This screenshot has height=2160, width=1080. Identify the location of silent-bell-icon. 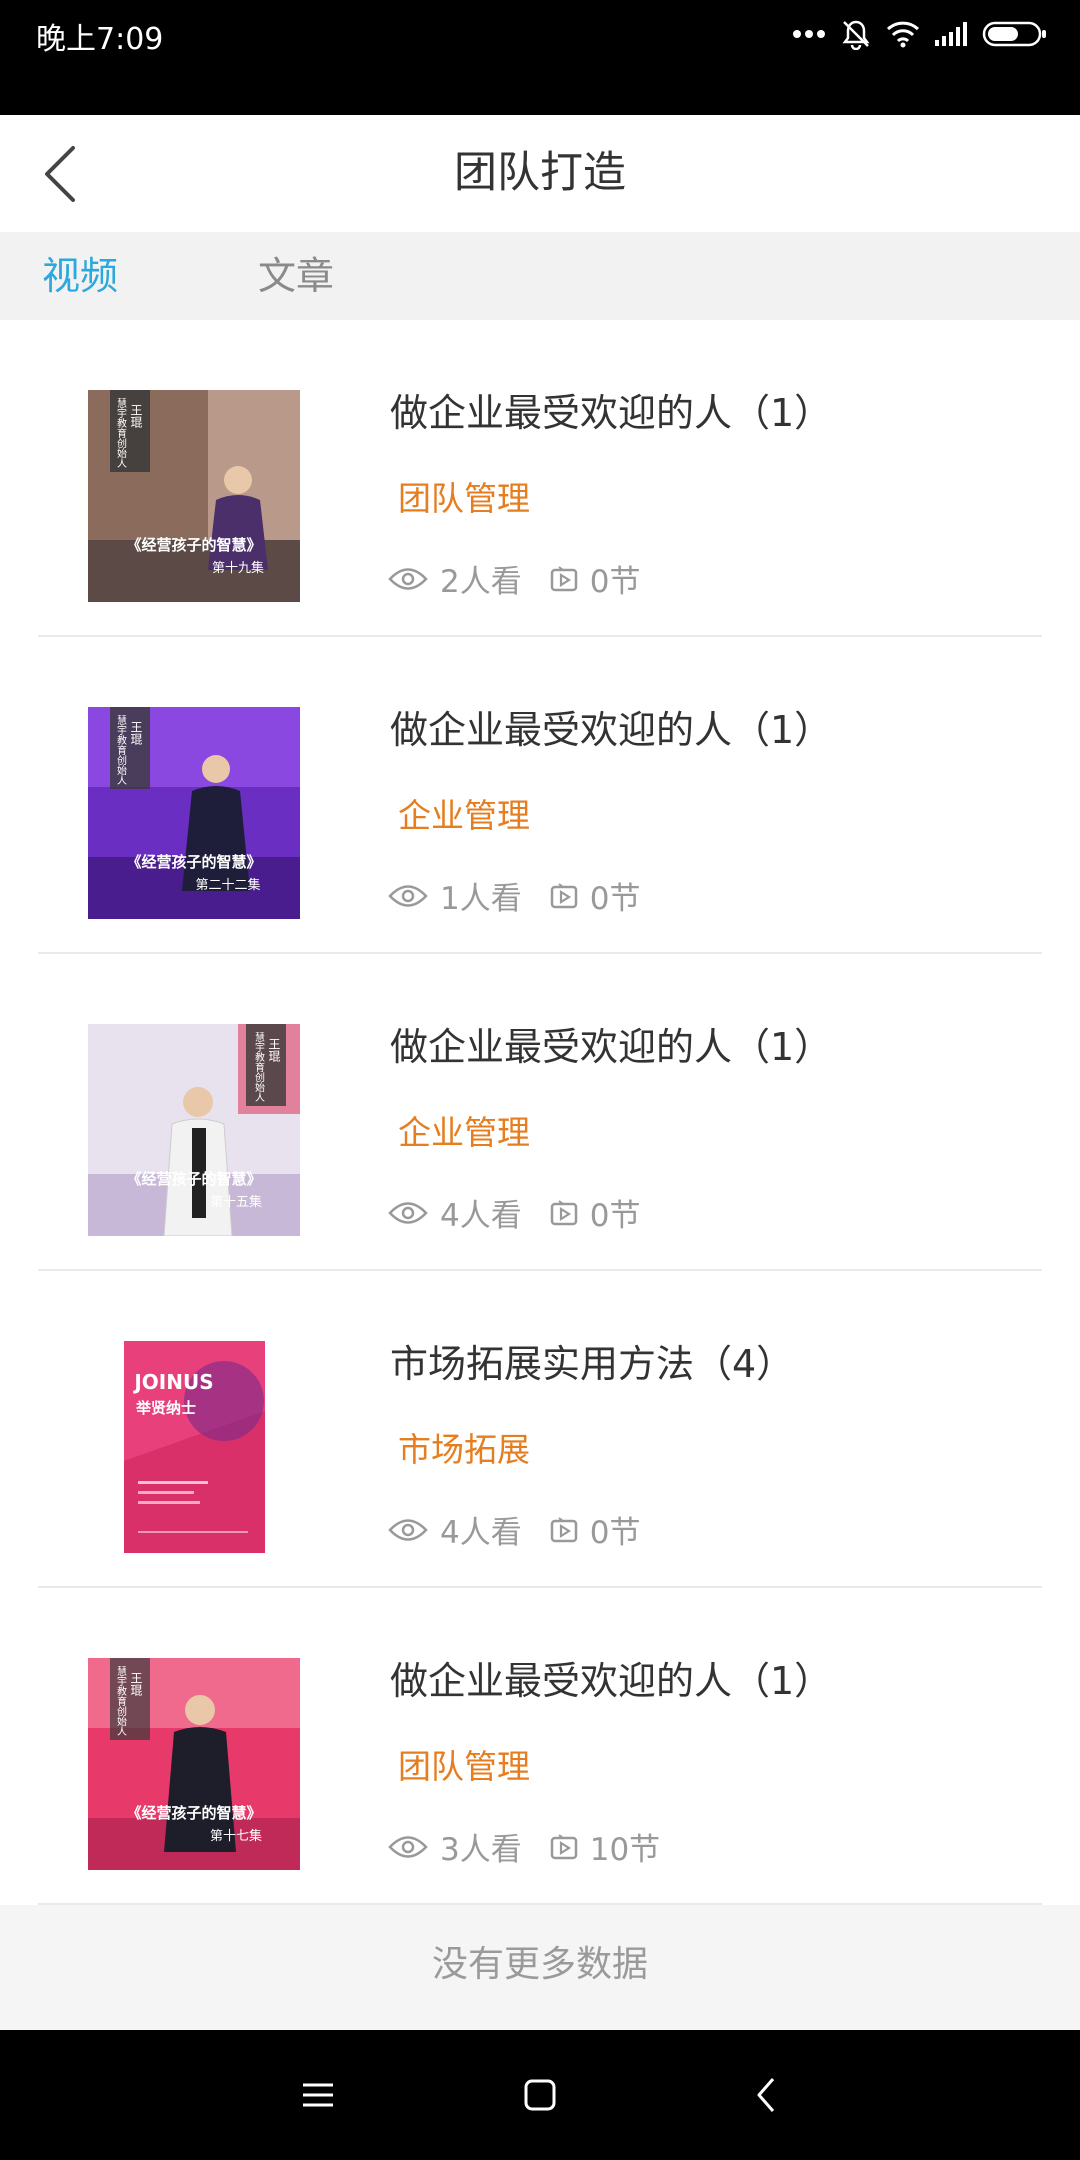
(856, 35).